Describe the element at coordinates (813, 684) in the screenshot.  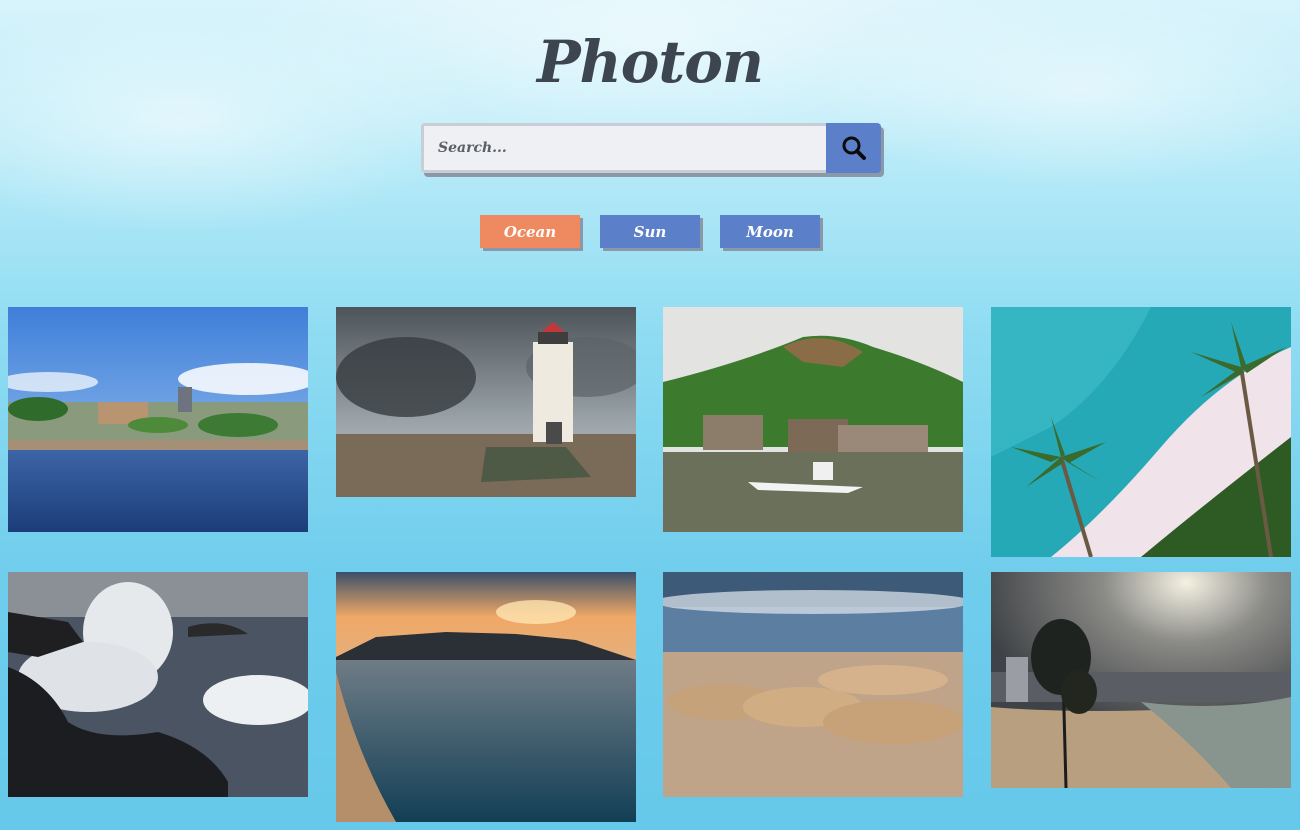
I see `photo-sea-lions` at that location.